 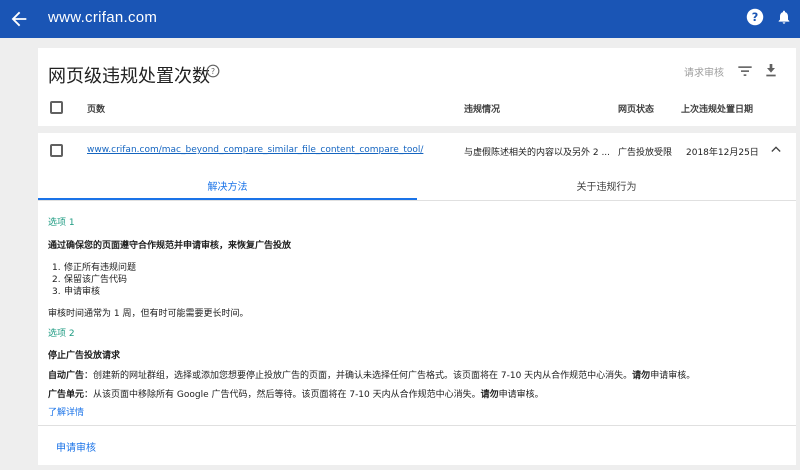 I want to click on download-icon, so click(x=771, y=70).